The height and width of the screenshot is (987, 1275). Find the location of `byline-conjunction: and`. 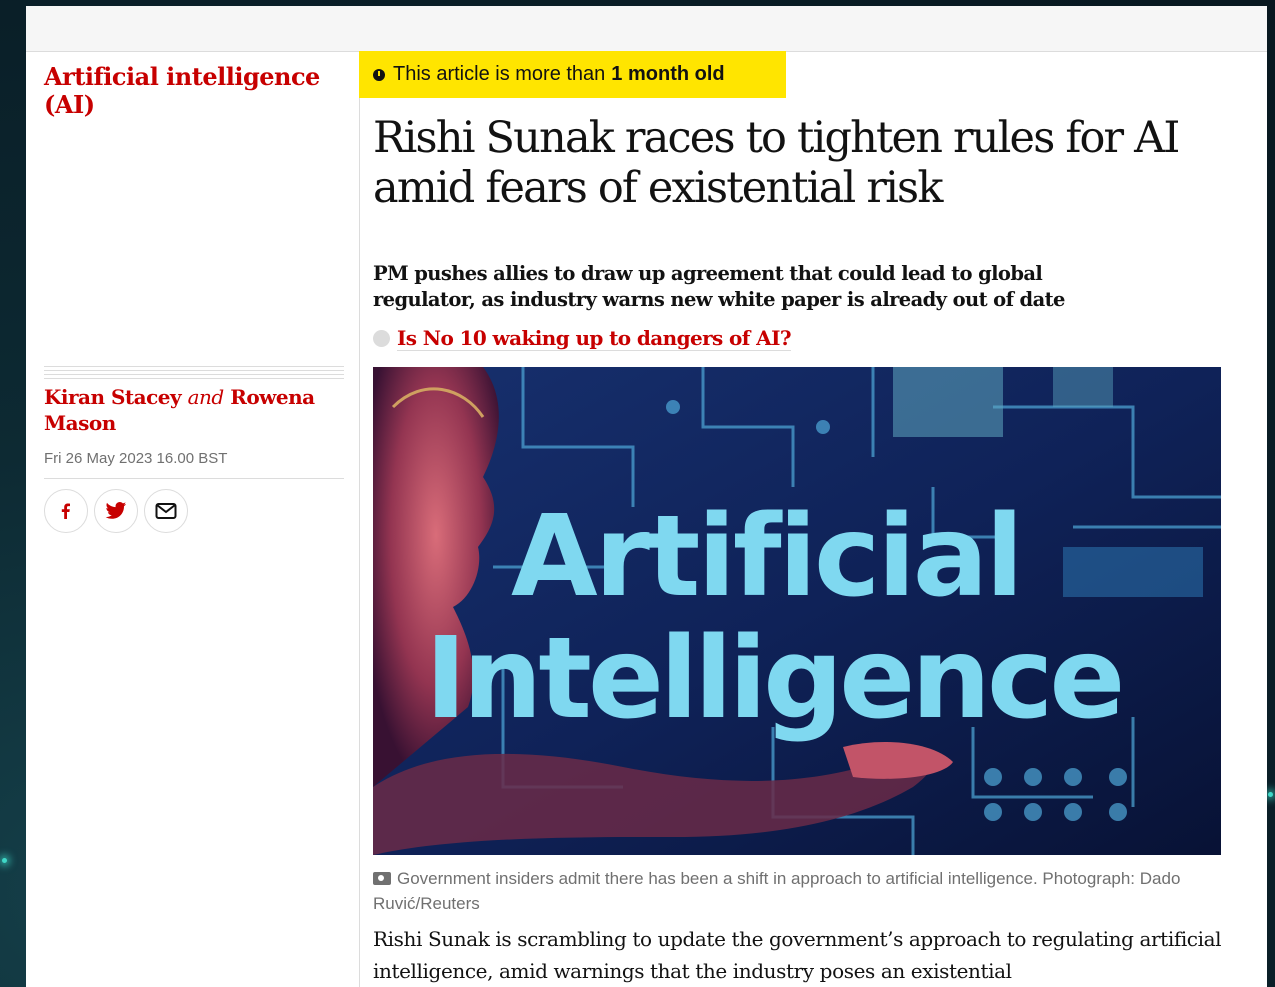

byline-conjunction: and is located at coordinates (206, 397).